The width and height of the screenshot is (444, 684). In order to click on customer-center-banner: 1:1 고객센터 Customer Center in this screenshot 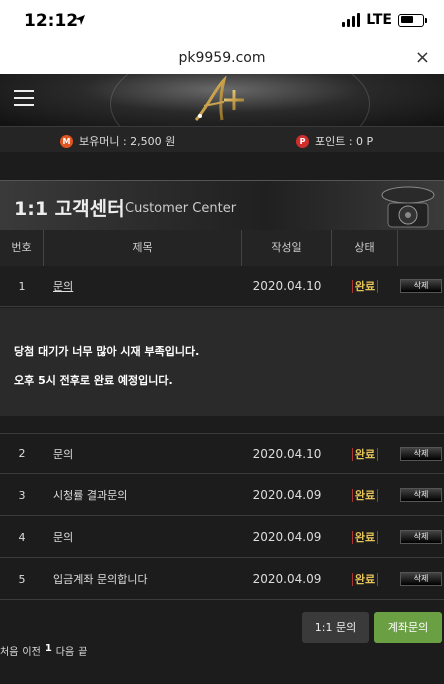, I will do `click(222, 205)`.